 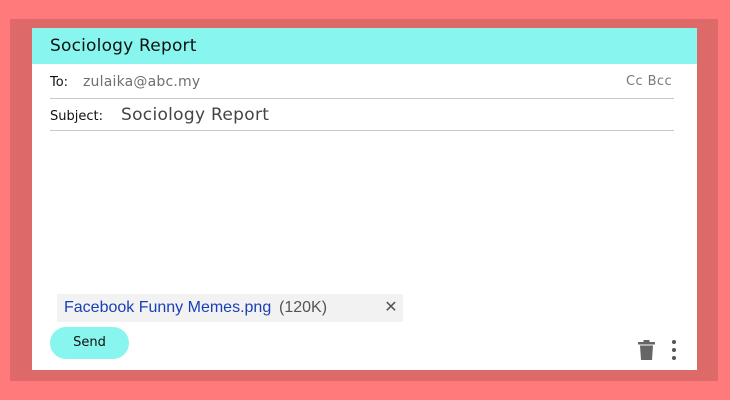 What do you see at coordinates (59, 82) in the screenshot?
I see `to-label: To:` at bounding box center [59, 82].